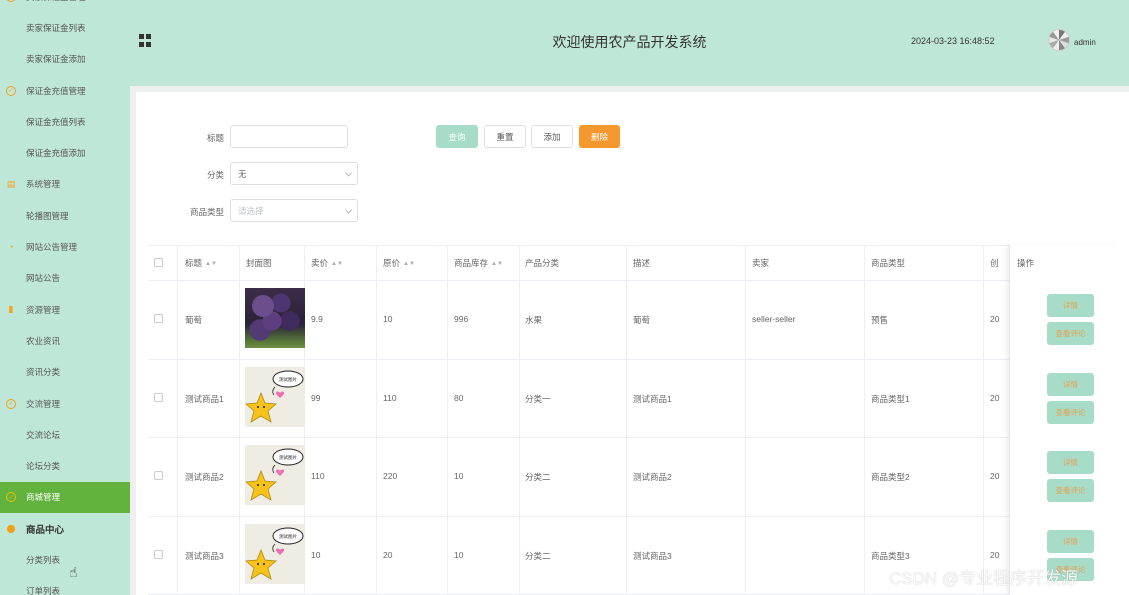  I want to click on query-button: 查询, so click(457, 136).